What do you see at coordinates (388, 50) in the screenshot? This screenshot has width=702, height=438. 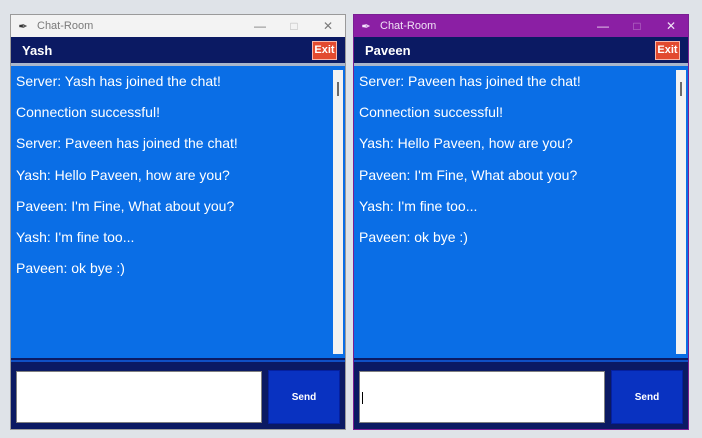 I see `username-label: Paveen` at bounding box center [388, 50].